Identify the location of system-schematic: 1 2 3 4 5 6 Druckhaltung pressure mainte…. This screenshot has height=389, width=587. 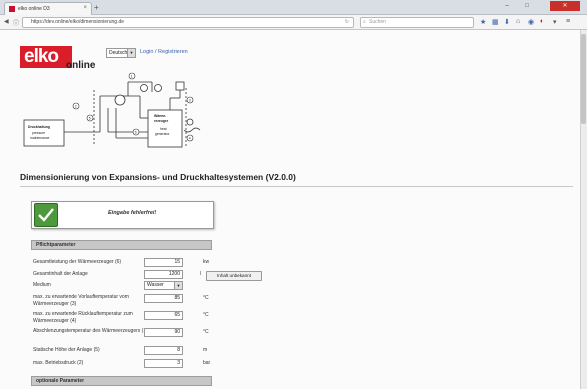
(112, 110).